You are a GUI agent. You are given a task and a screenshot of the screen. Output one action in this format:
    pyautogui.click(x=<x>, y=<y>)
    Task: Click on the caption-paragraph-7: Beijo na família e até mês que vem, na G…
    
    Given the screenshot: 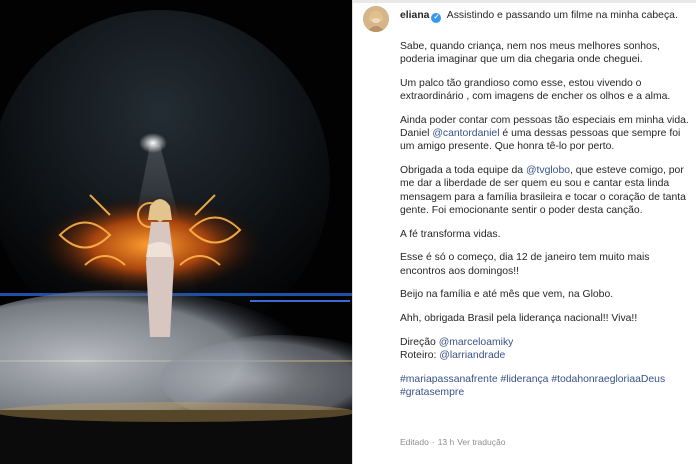 What is the action you would take?
    pyautogui.click(x=507, y=295)
    